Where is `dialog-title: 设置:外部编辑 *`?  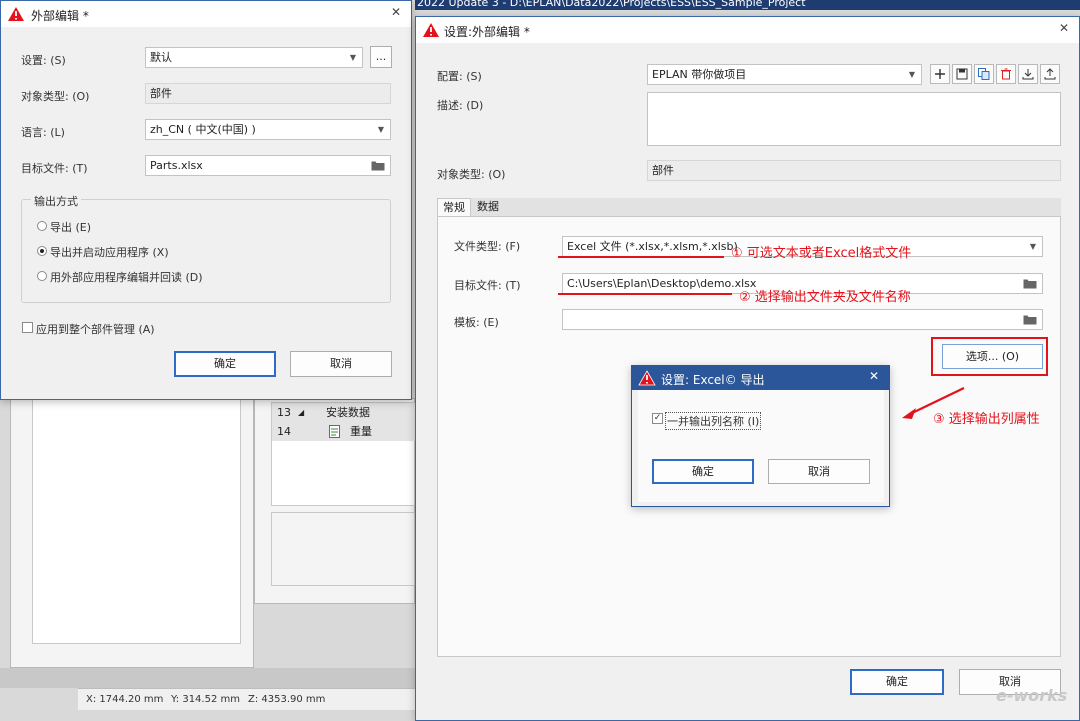
dialog-title: 设置:外部编辑 * is located at coordinates (487, 32).